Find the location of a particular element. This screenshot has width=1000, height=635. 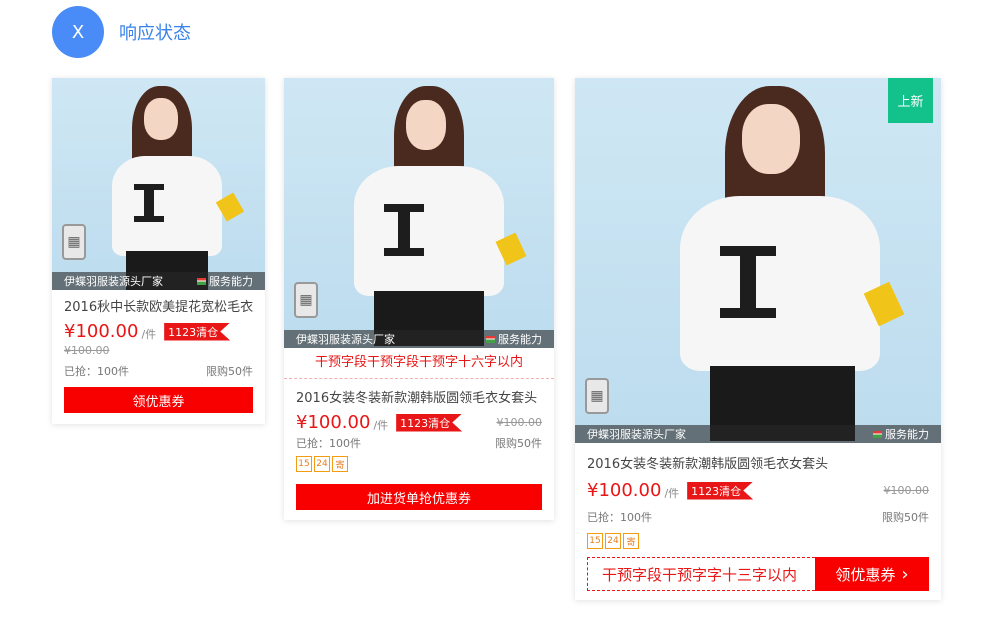

avatar: X is located at coordinates (78, 32).